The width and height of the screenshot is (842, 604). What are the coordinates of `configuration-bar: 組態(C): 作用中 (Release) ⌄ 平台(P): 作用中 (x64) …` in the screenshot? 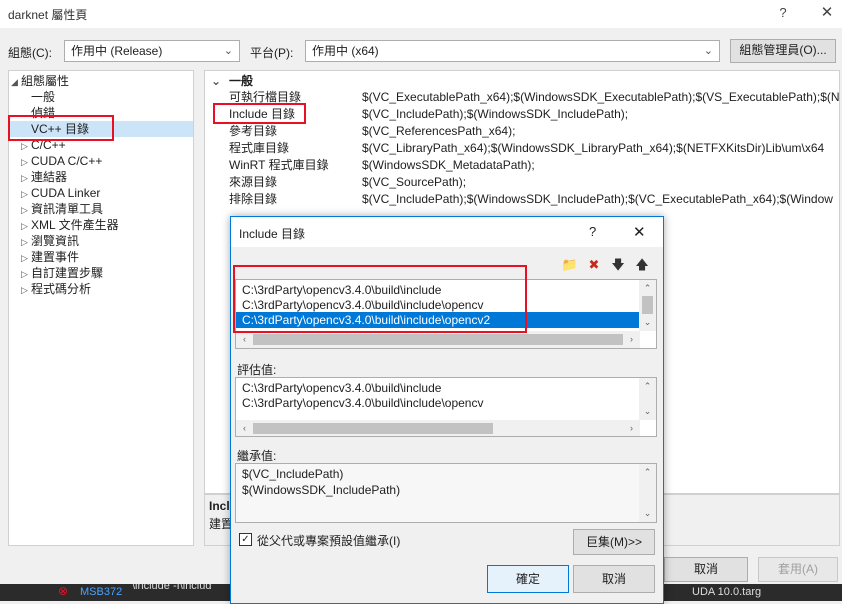 It's located at (421, 48).